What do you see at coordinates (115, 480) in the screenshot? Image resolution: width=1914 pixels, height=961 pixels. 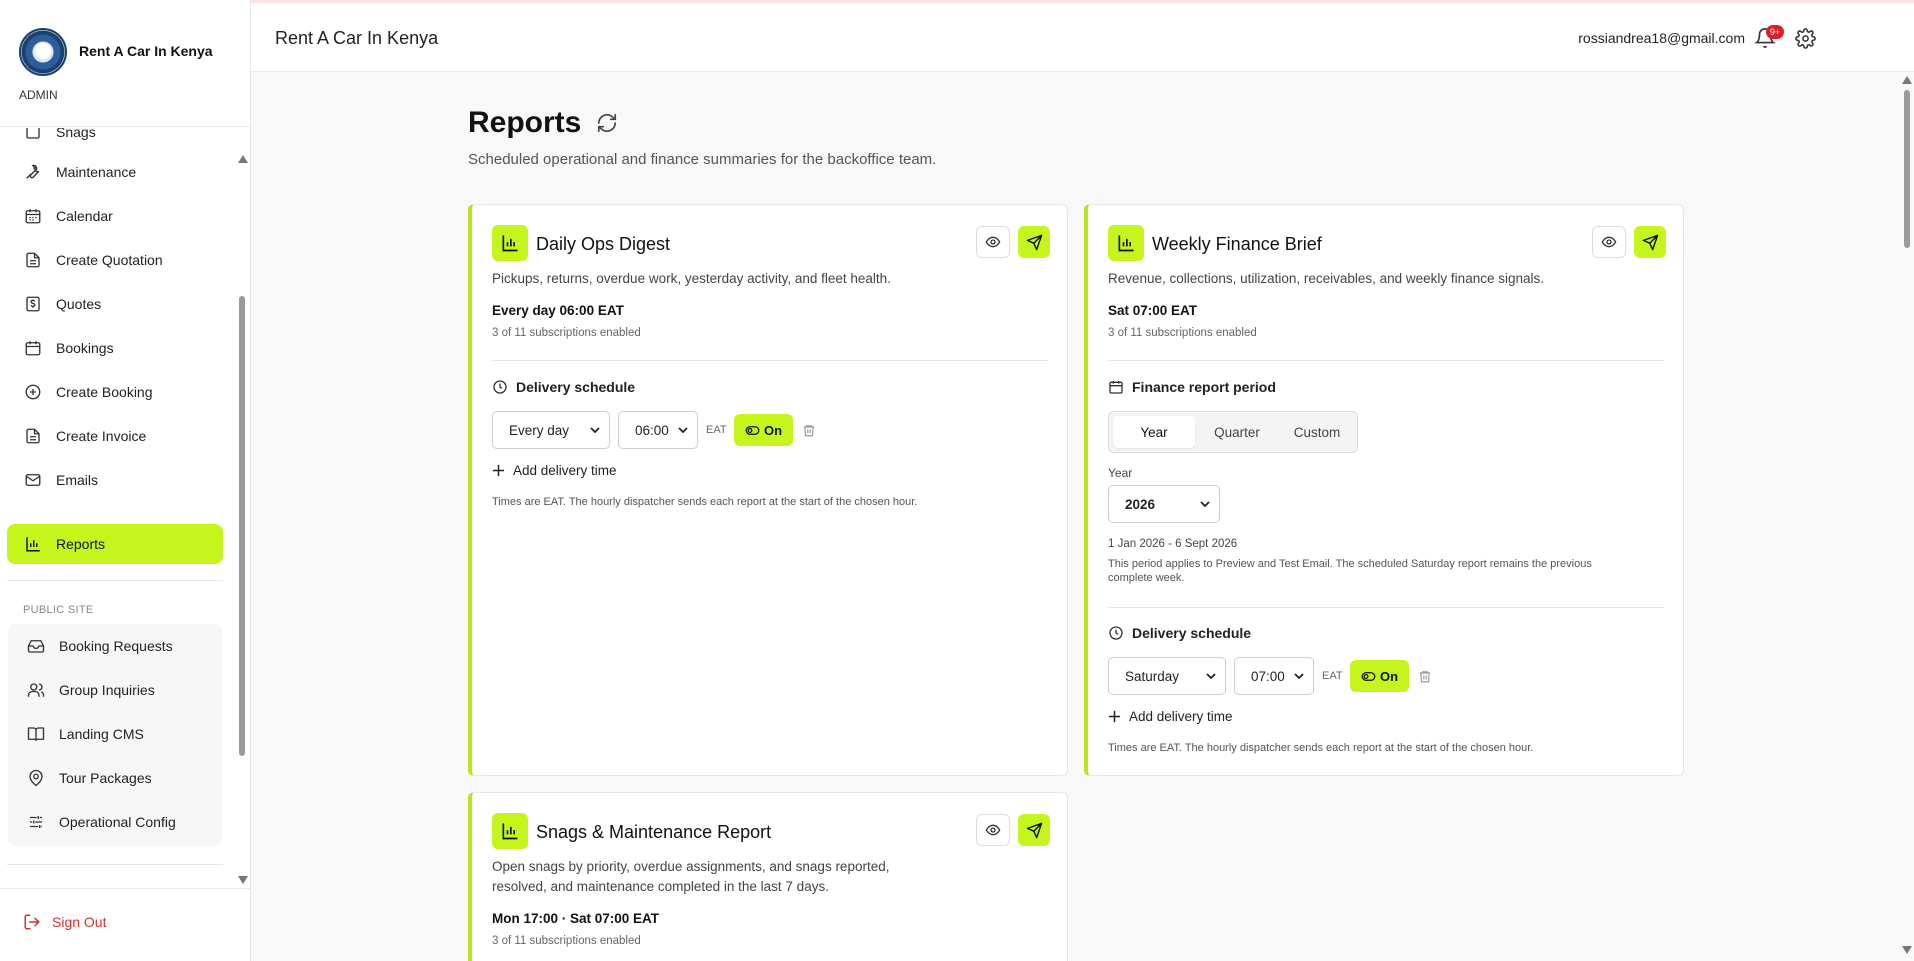 I see `sidebar-item-emails: Emails` at bounding box center [115, 480].